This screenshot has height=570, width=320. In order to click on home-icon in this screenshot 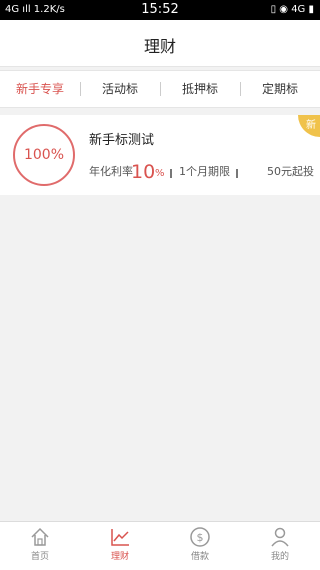, I will do `click(40, 536)`.